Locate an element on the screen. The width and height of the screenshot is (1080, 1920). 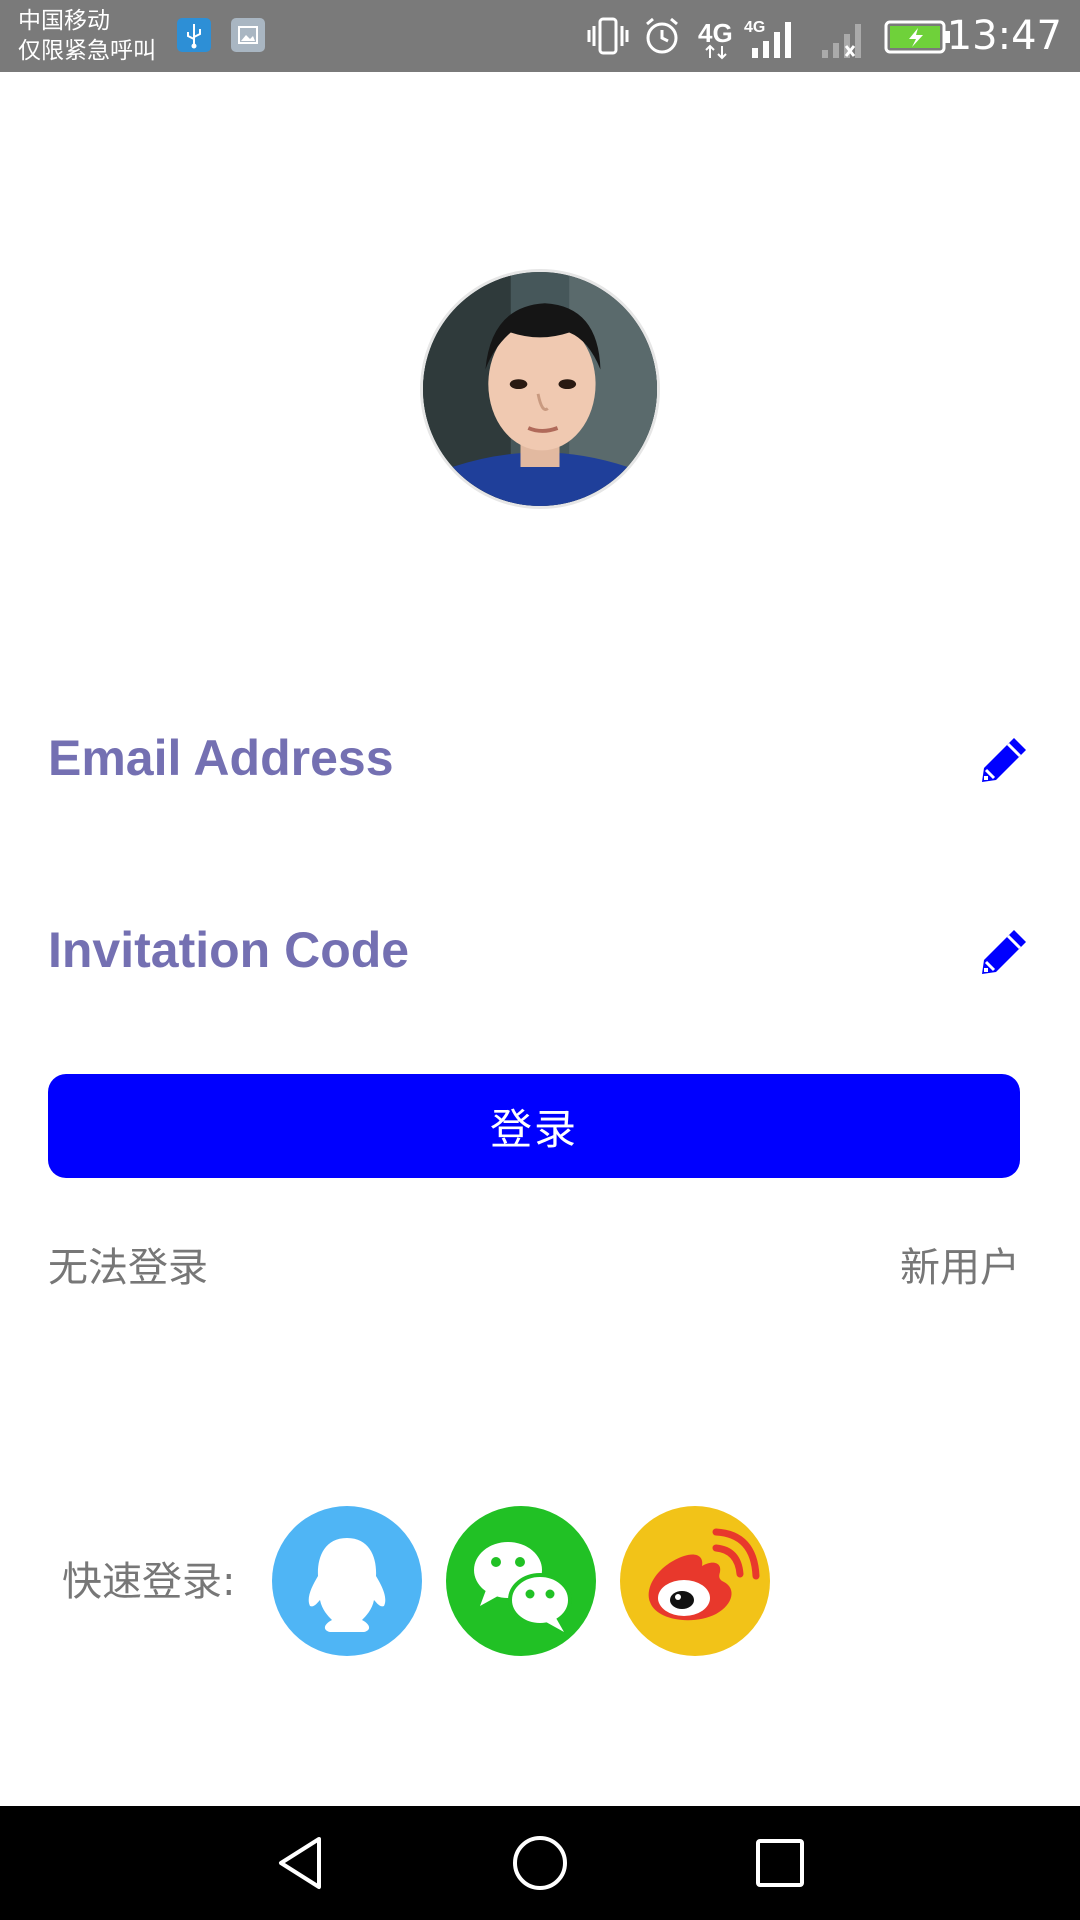
usb-icon is located at coordinates (194, 35).